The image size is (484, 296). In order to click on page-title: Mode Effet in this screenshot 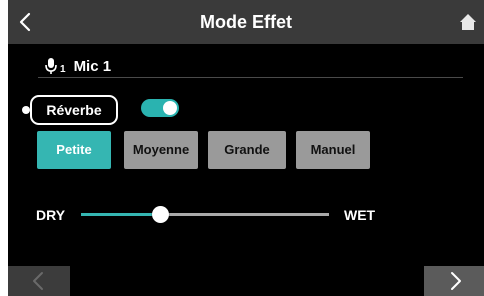, I will do `click(246, 22)`.